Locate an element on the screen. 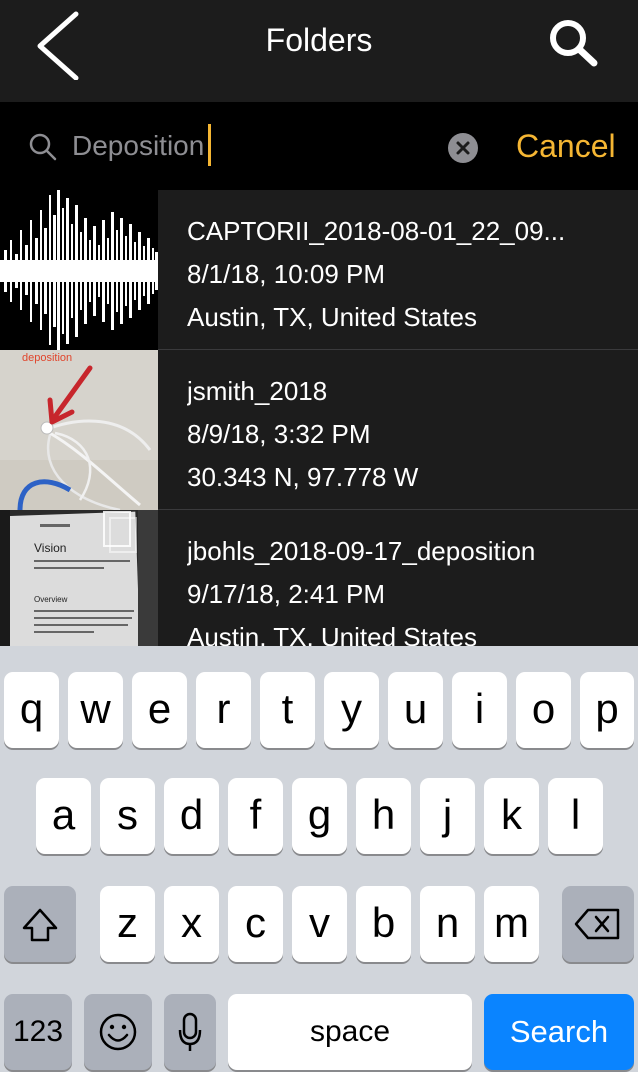 This screenshot has height=1072, width=638. key-k: k is located at coordinates (511, 816).